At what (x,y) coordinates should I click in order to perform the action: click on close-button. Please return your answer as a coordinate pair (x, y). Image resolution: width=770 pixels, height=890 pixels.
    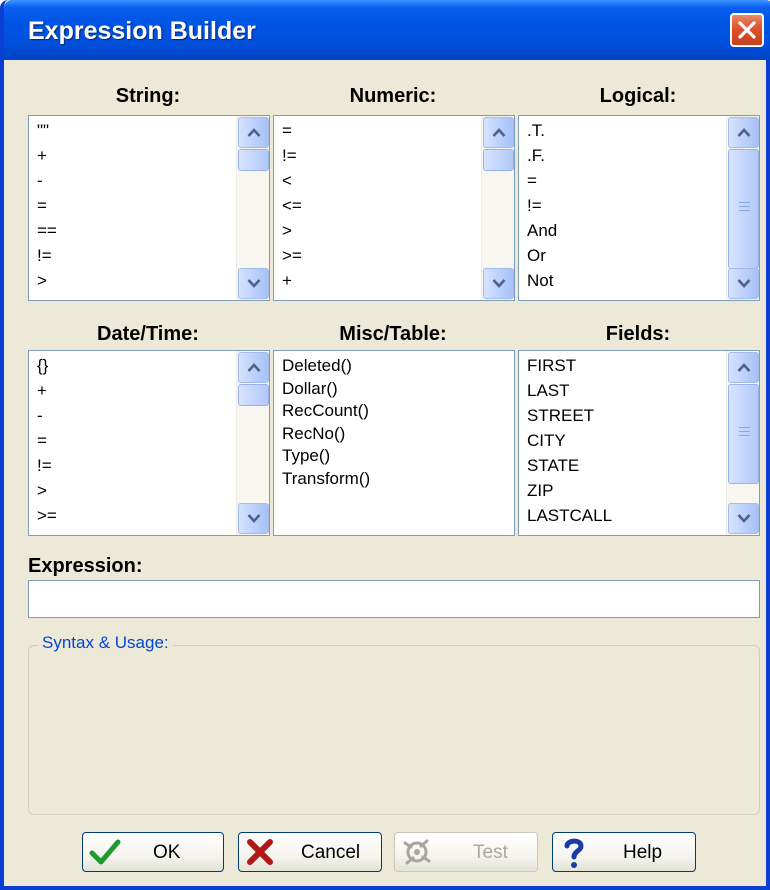
    Looking at the image, I should click on (747, 30).